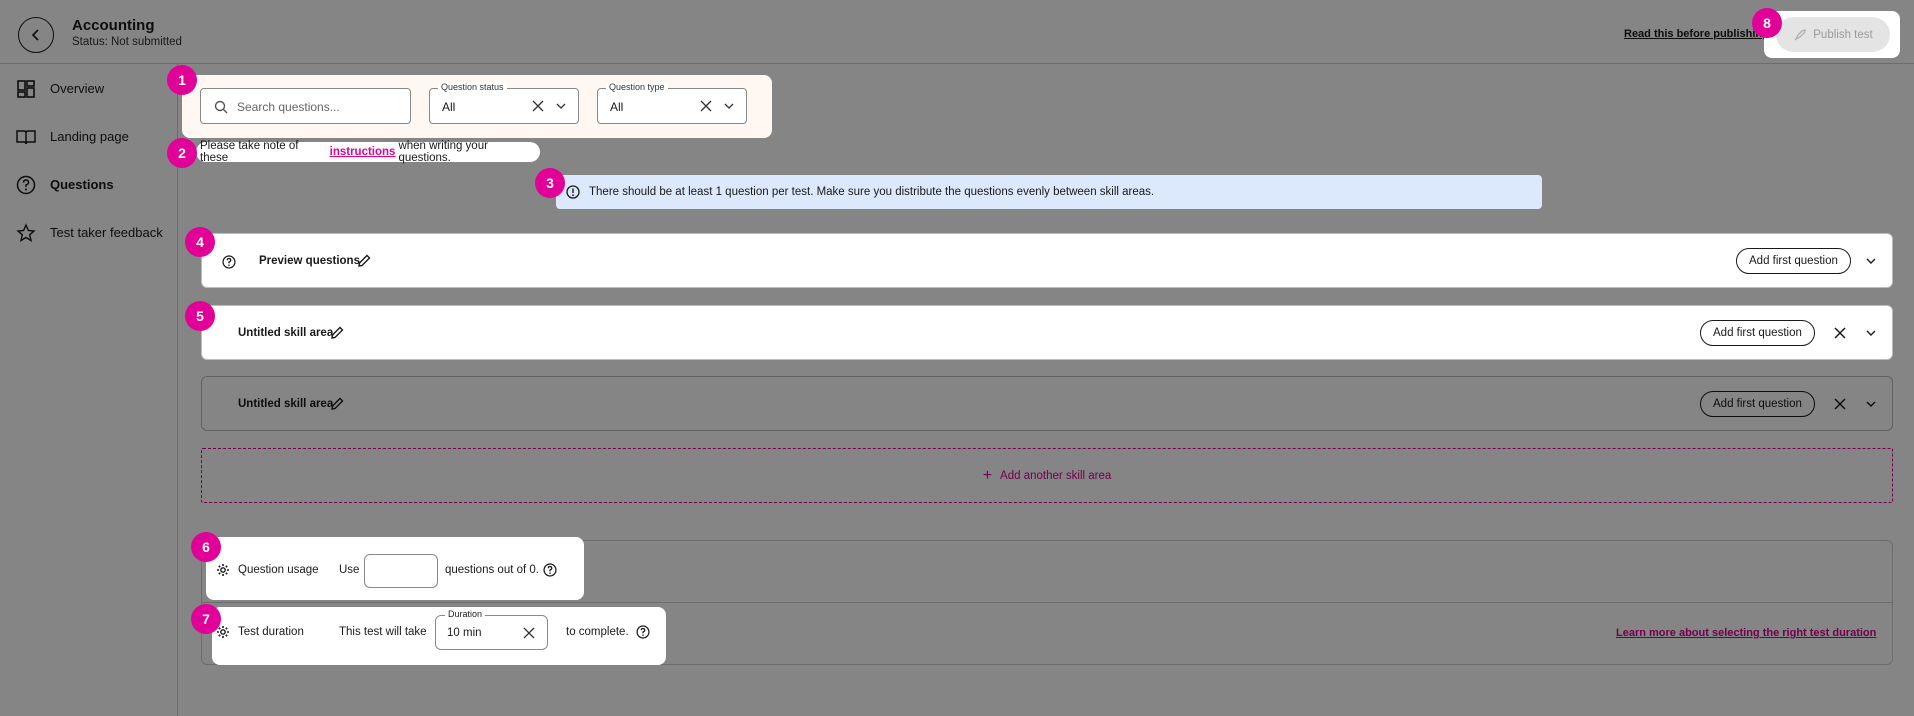  I want to click on publish-test-button: Publish test, so click(1833, 34).